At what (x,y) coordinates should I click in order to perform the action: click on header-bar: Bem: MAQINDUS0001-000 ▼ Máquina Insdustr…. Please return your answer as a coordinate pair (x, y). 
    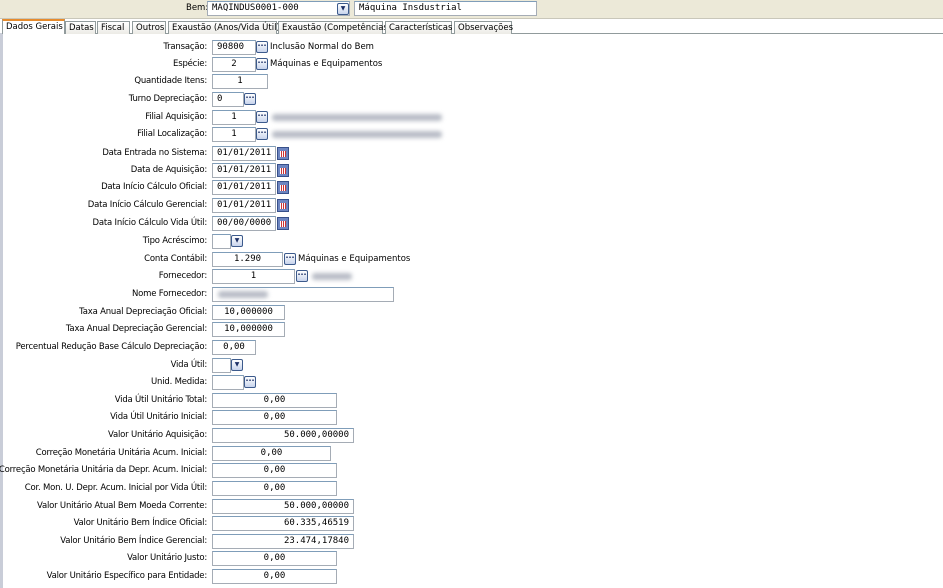
    Looking at the image, I should click on (471, 9).